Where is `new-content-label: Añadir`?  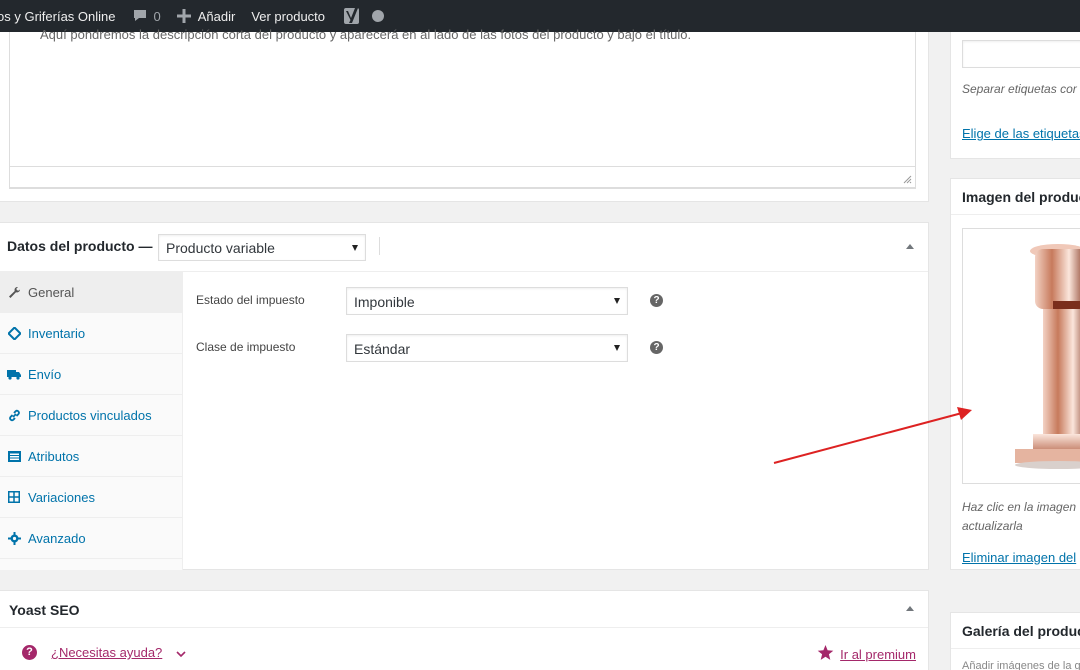
new-content-label: Añadir is located at coordinates (216, 16).